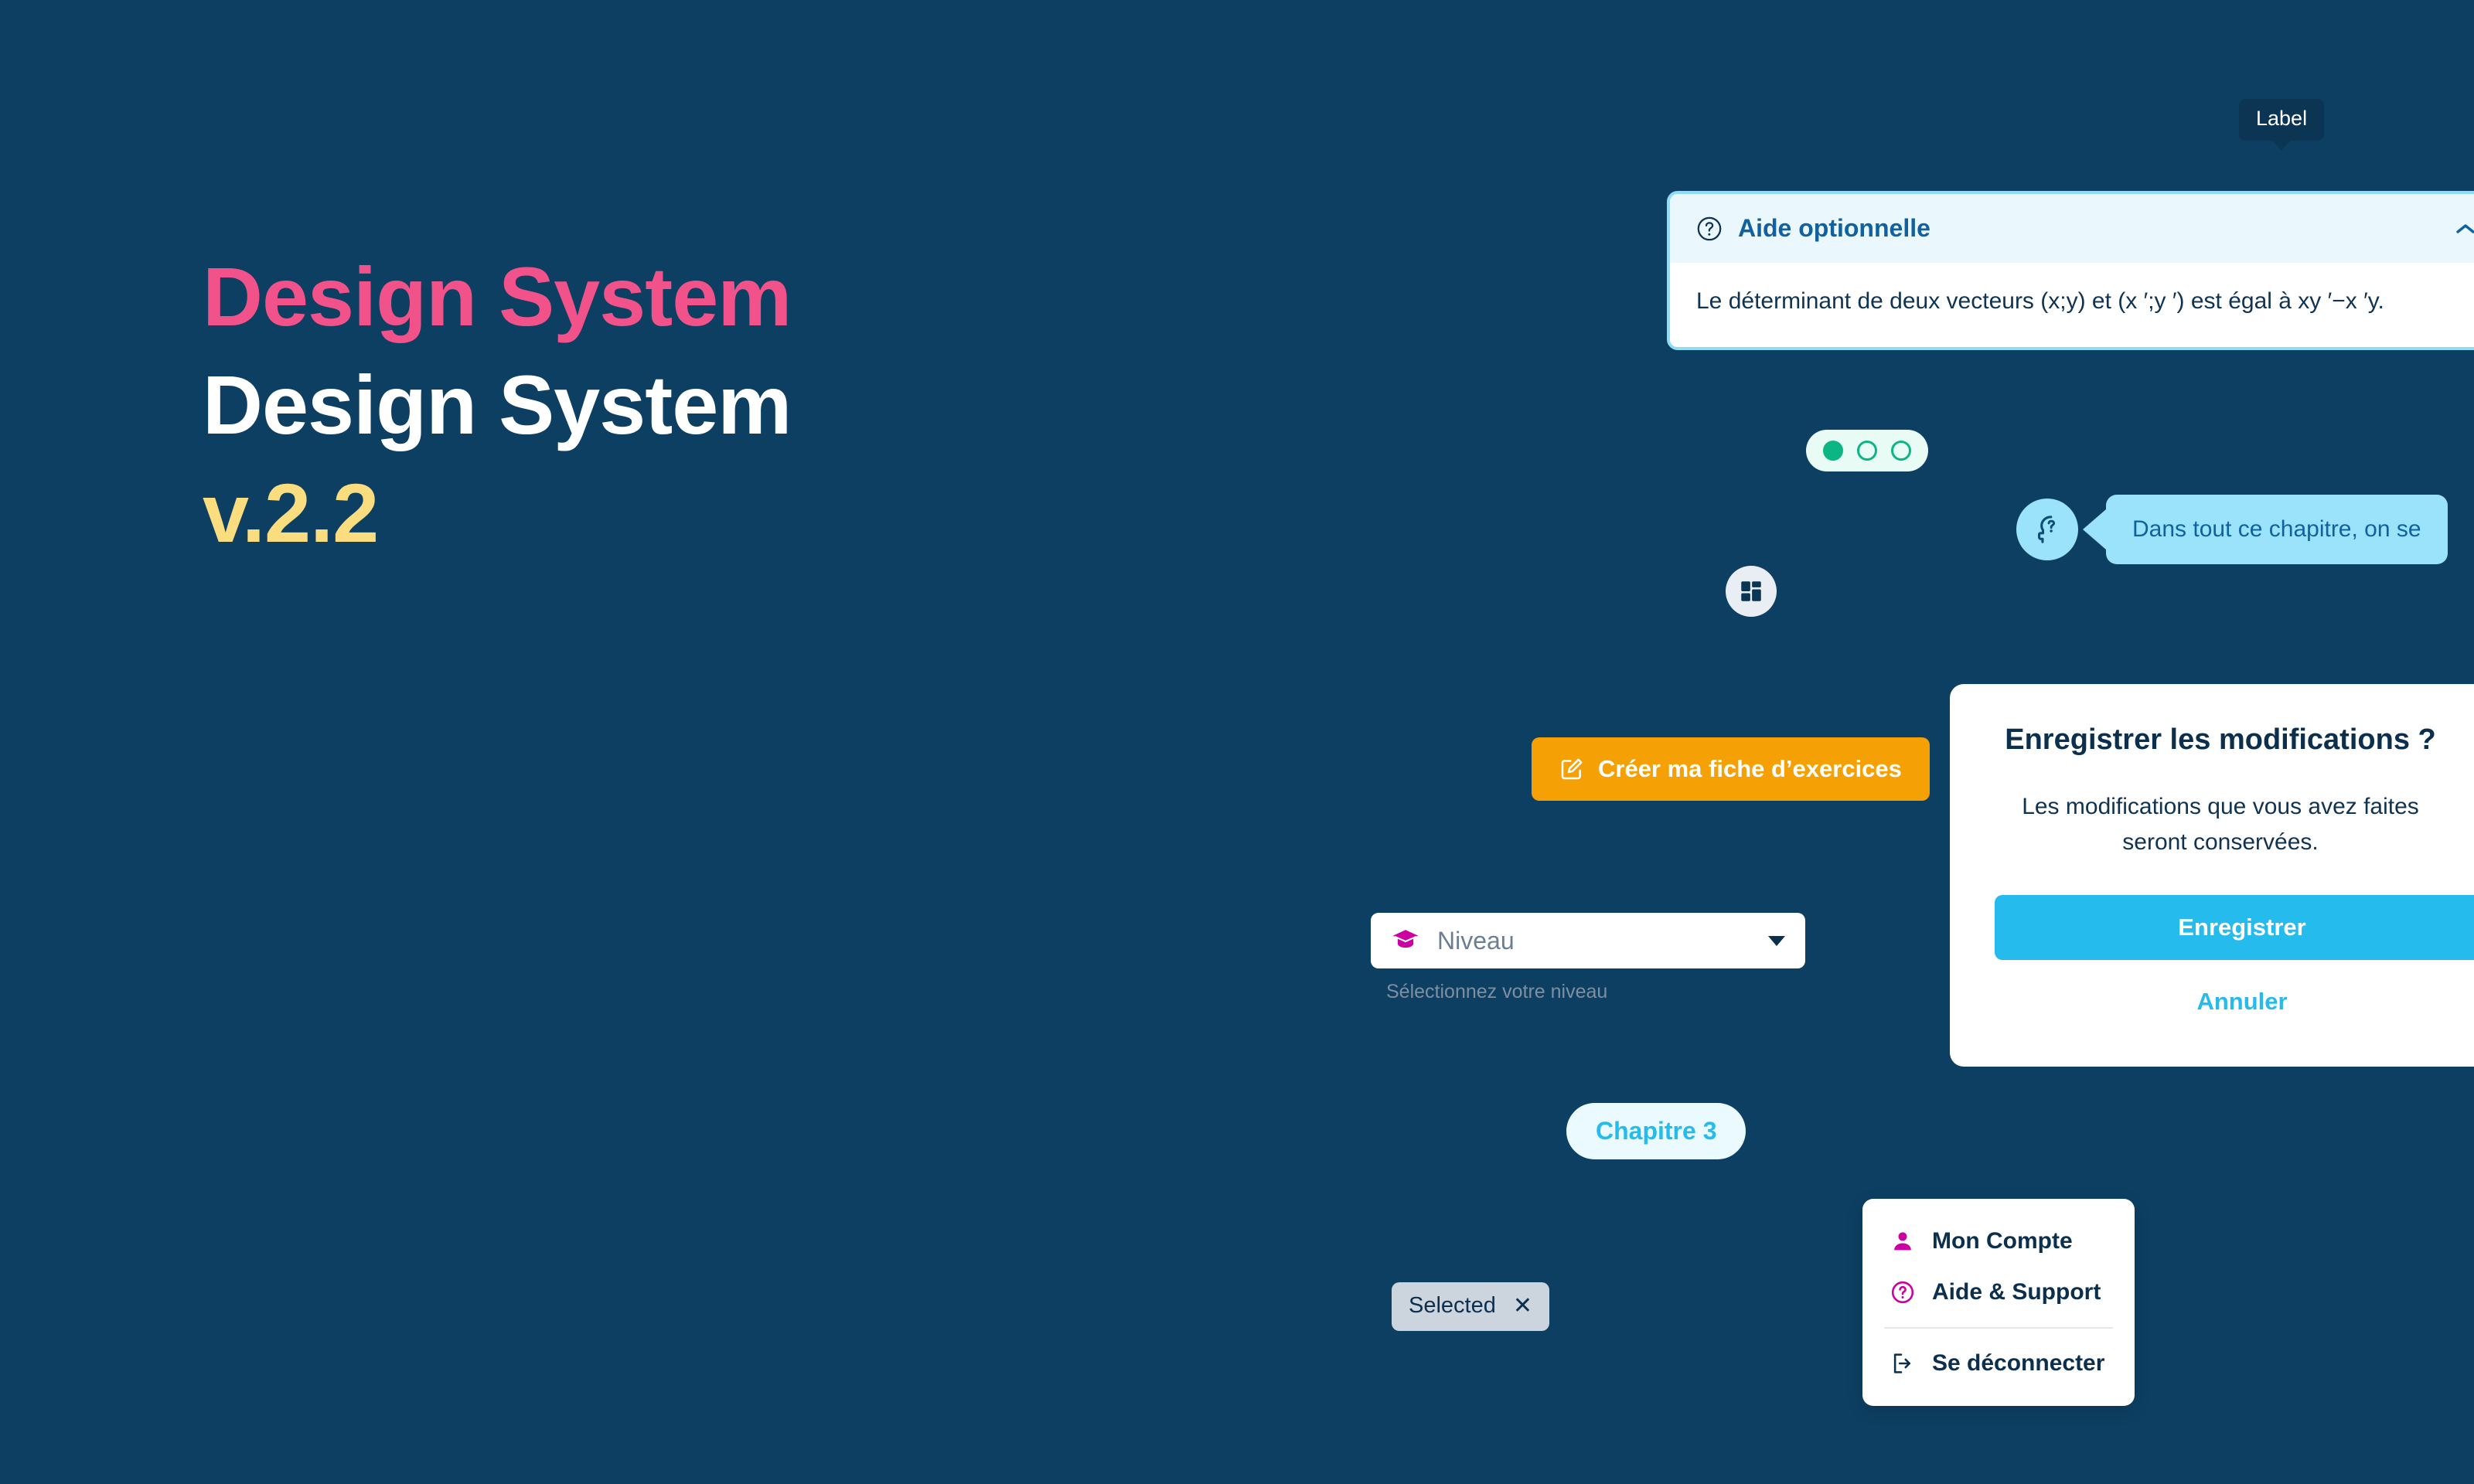 The image size is (2474, 1484). I want to click on accordion-header: Aide optionnelle, so click(2072, 228).